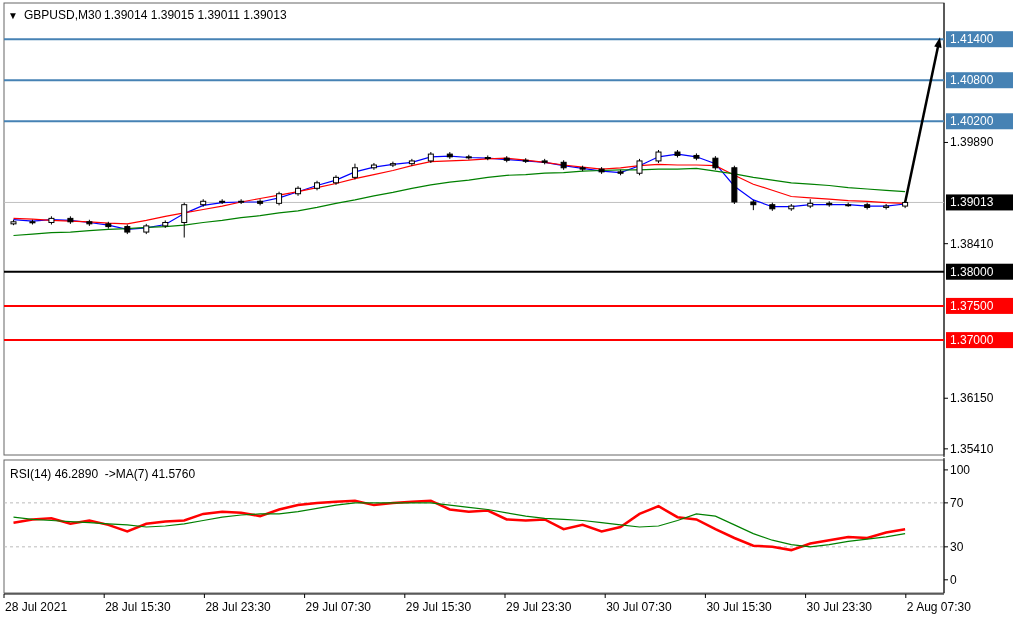 This screenshot has width=1020, height=624. Describe the element at coordinates (338, 607) in the screenshot. I see `time-axis-label: 29 Jul 07:30` at that location.